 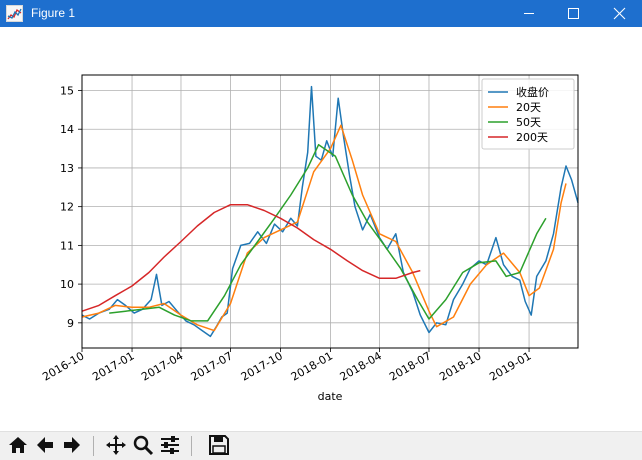 I want to click on pan-move-icon, so click(x=116, y=445).